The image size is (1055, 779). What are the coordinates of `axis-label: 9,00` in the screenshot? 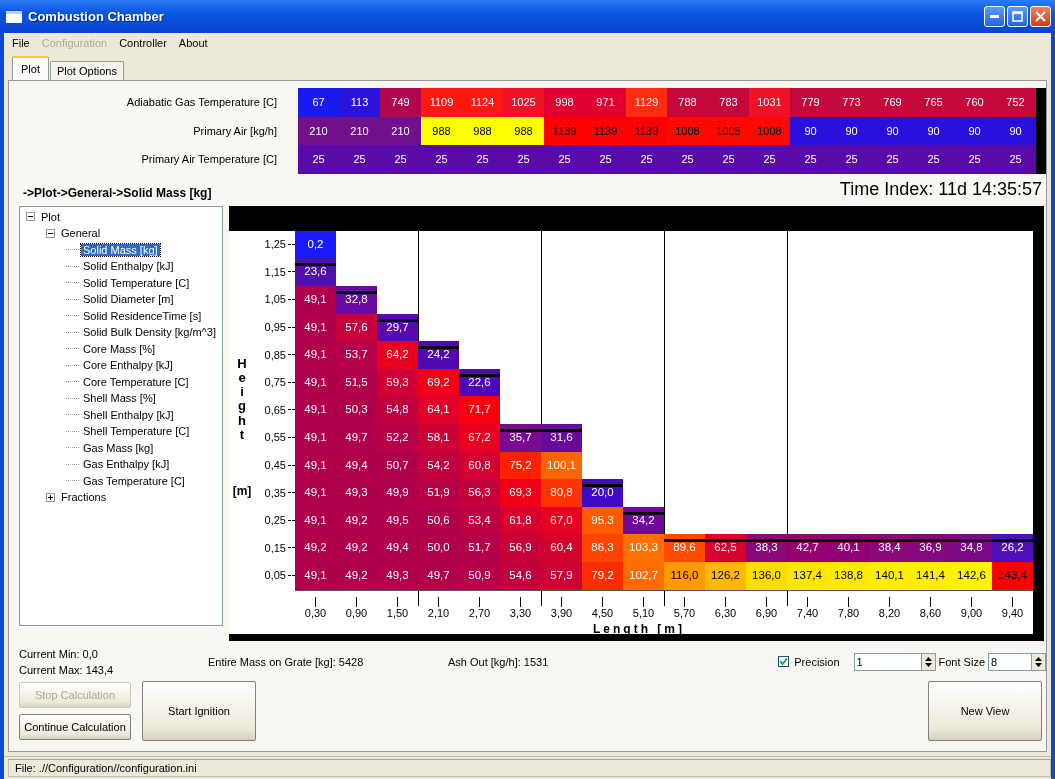 It's located at (971, 613).